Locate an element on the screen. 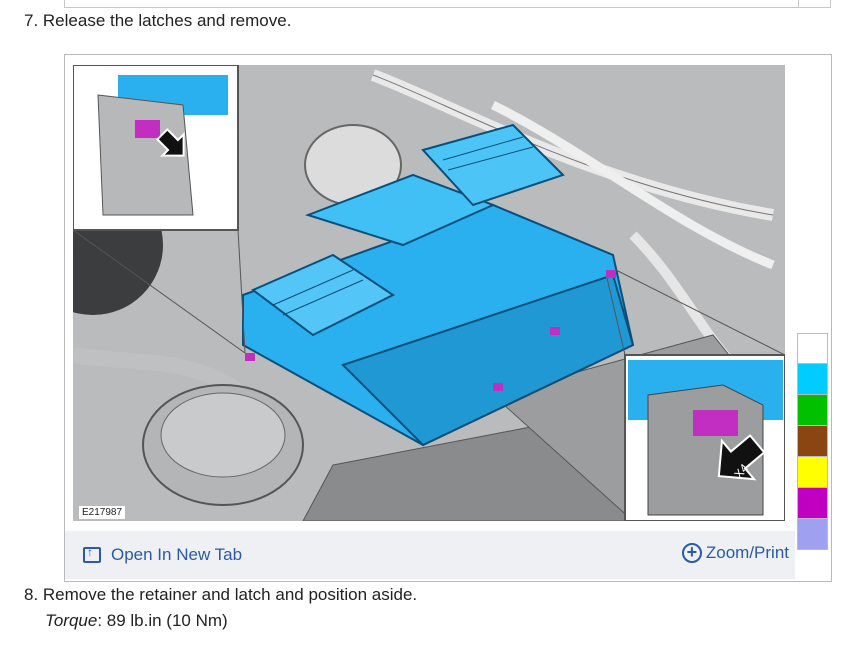 This screenshot has height=647, width=845. open-tab-icon is located at coordinates (92, 554).